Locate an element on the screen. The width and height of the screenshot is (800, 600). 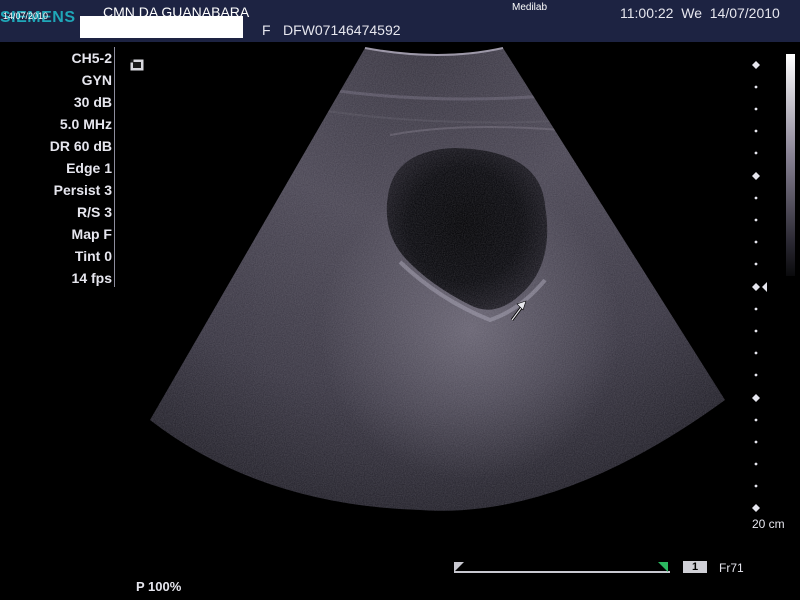
depth-scale is located at coordinates (759, 286).